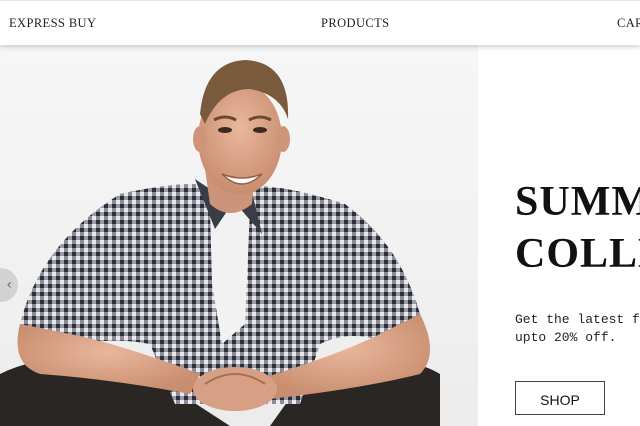 This screenshot has width=640, height=426. I want to click on hero-title-line-2: COLLECTION, so click(577, 254).